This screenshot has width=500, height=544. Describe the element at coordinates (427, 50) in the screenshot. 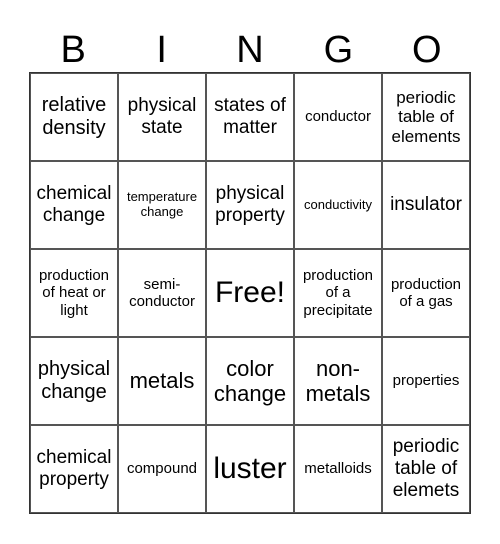

I see `header-letter-o: O` at that location.